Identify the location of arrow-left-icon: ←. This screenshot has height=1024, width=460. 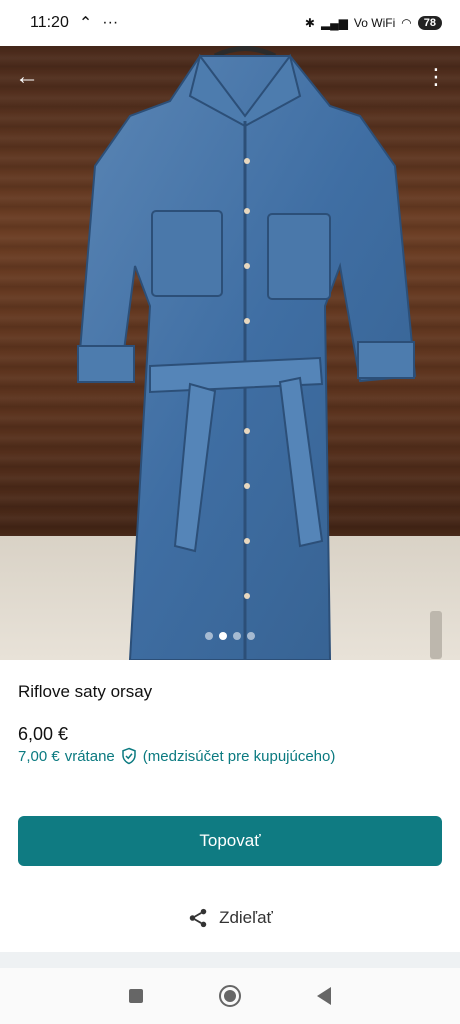
(27, 76).